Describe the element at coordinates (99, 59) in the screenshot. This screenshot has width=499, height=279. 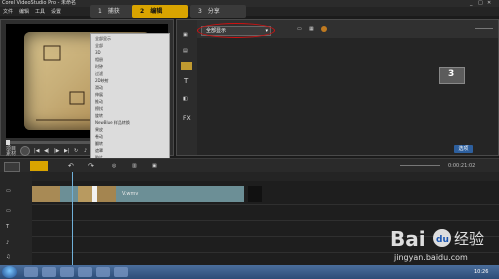
I see `dropdown-option: 相册` at that location.